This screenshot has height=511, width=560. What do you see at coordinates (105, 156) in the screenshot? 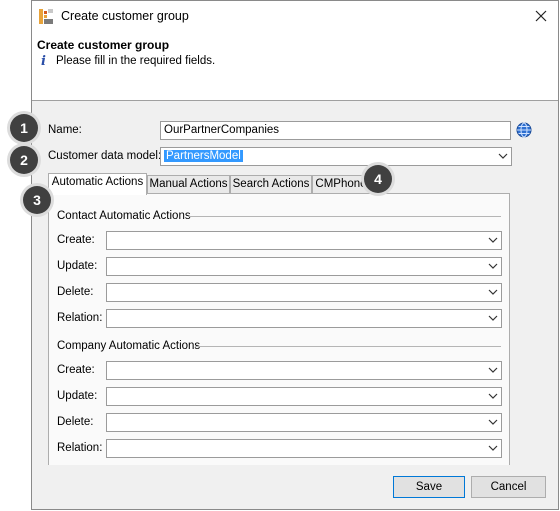
I see `customer-data-model-label: Customer data model:` at bounding box center [105, 156].